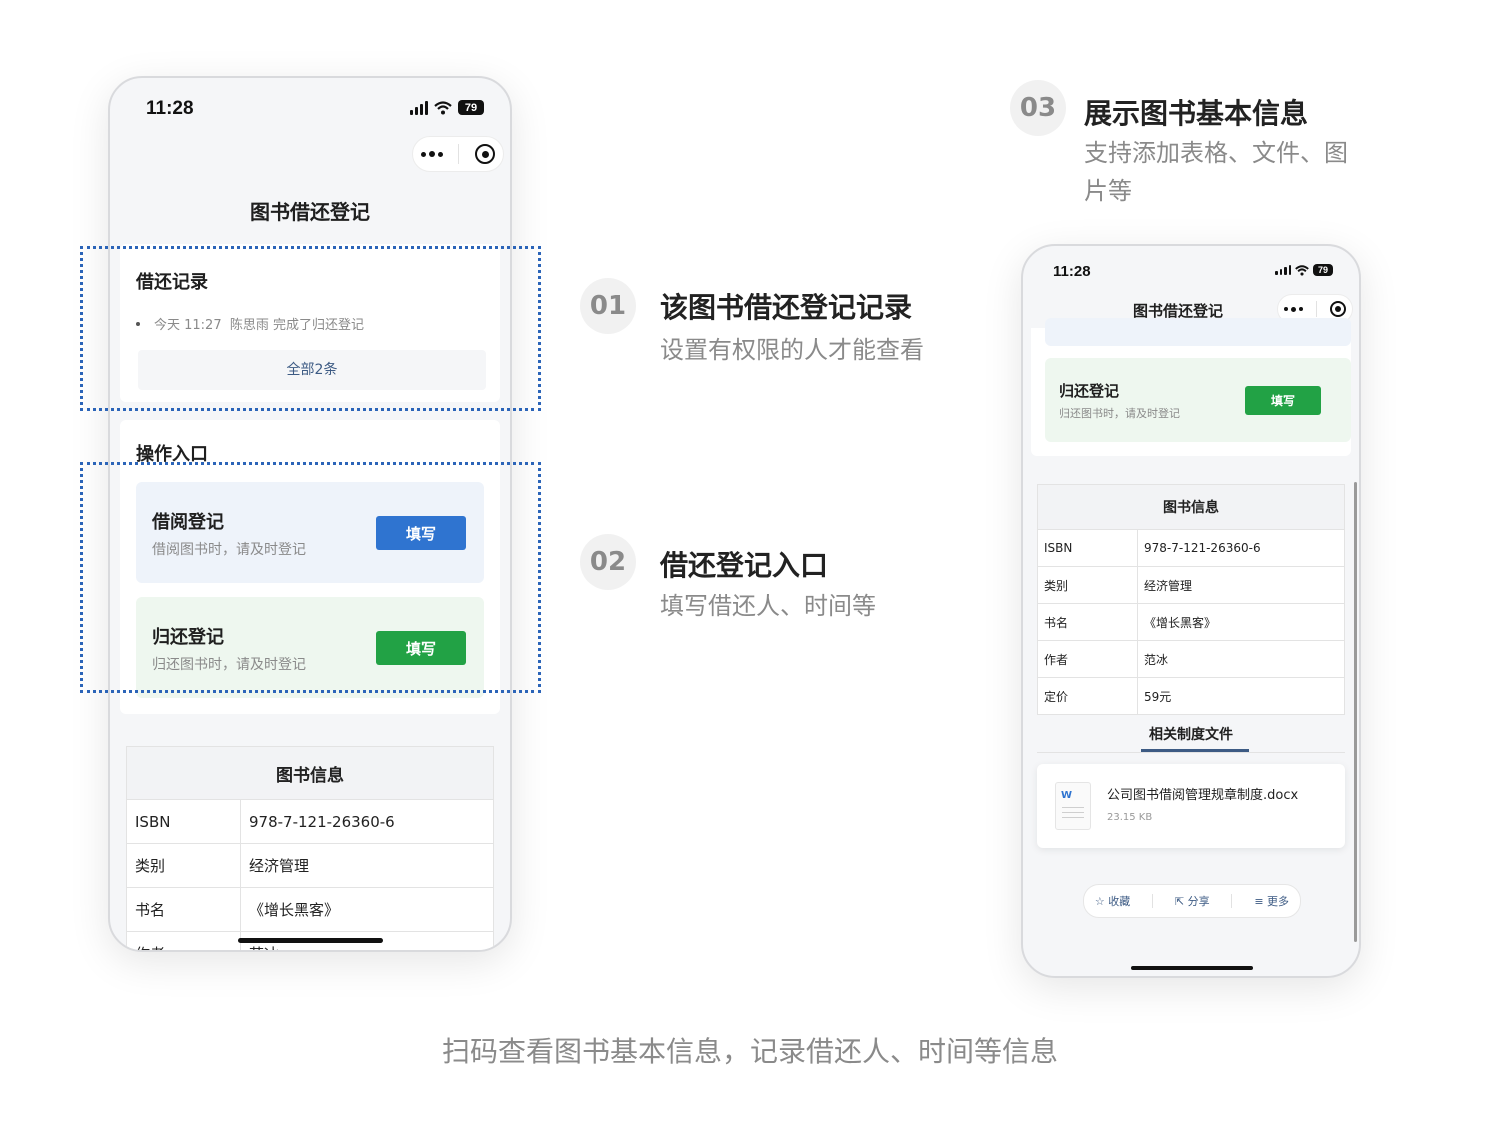 The image size is (1500, 1143). Describe the element at coordinates (310, 328) in the screenshot. I see `highlight-records` at that location.